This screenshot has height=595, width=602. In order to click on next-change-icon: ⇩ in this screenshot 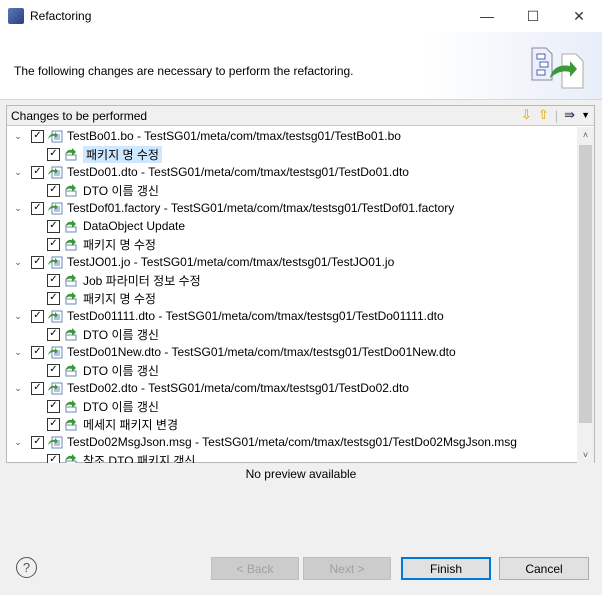, I will do `click(526, 115)`.